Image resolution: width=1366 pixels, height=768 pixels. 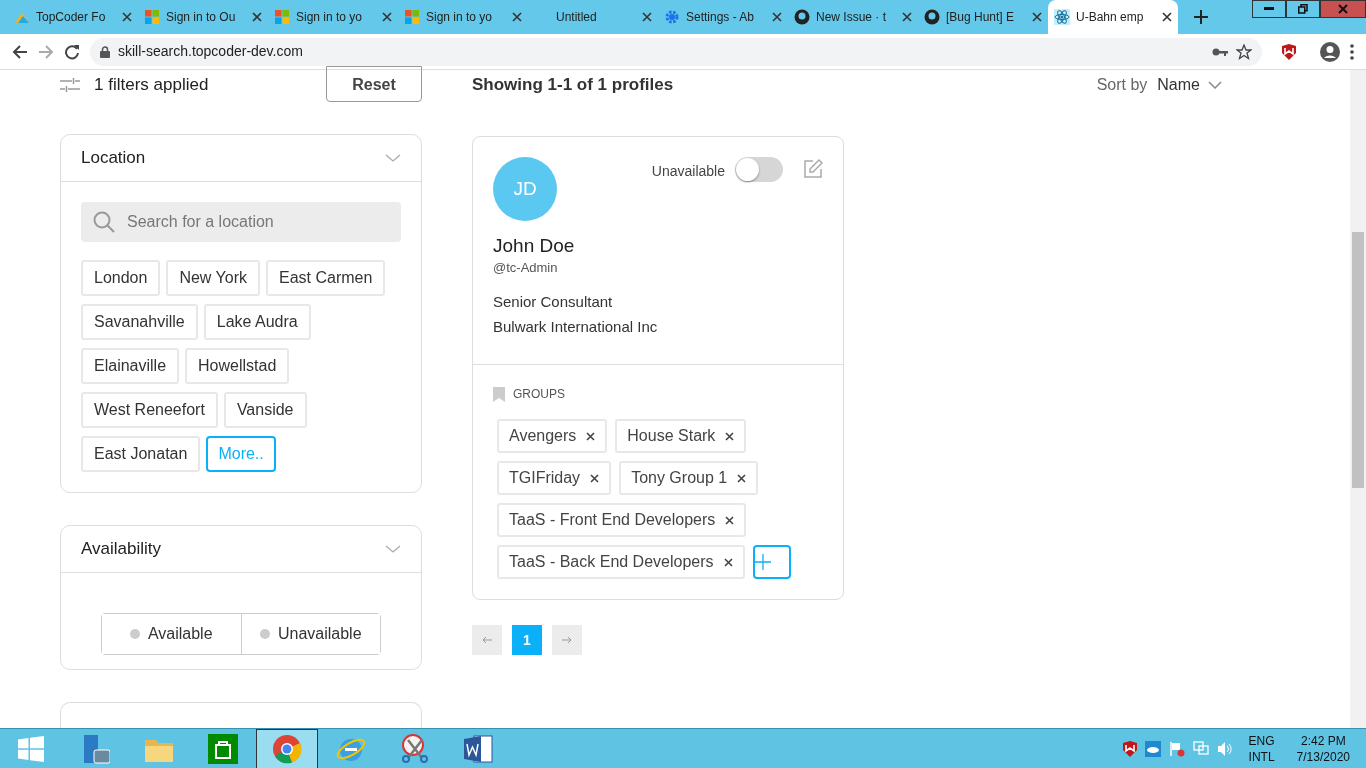 What do you see at coordinates (573, 85) in the screenshot?
I see `results-summary: Showing 1-1 of 1 profiles` at bounding box center [573, 85].